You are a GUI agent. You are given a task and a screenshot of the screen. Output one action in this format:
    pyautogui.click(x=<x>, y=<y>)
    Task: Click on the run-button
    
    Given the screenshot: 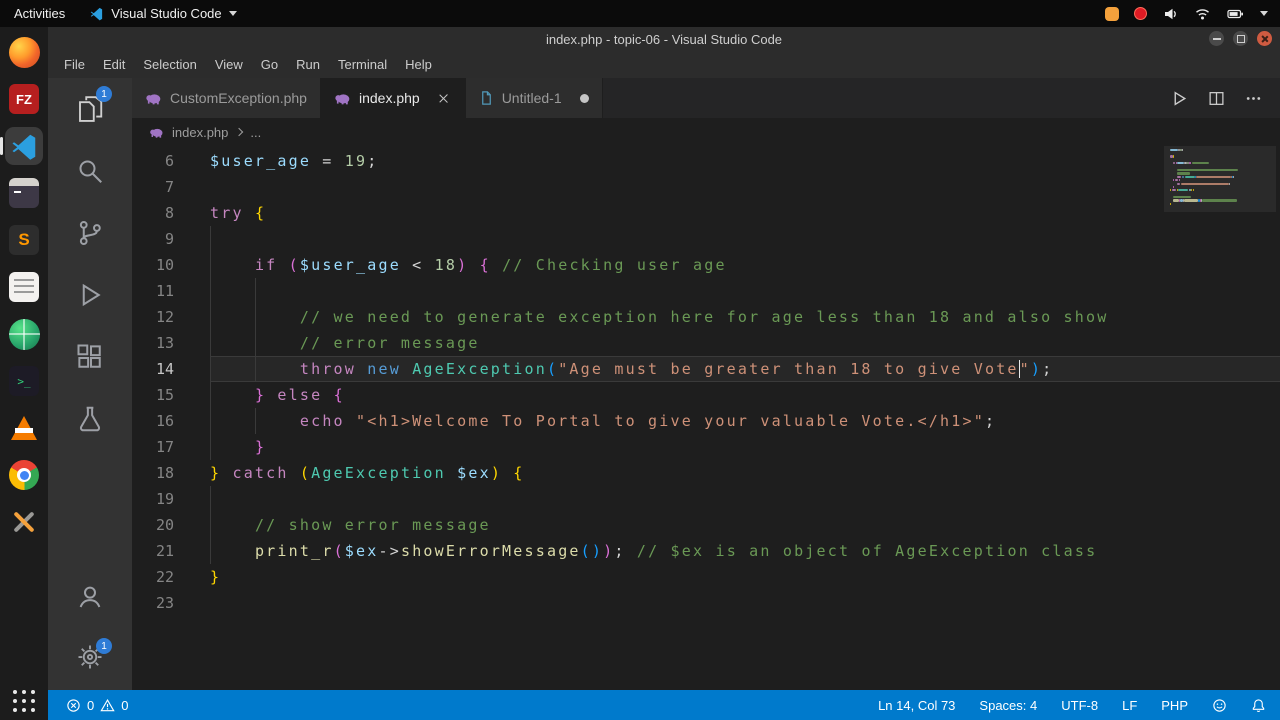 What is the action you would take?
    pyautogui.click(x=1179, y=98)
    